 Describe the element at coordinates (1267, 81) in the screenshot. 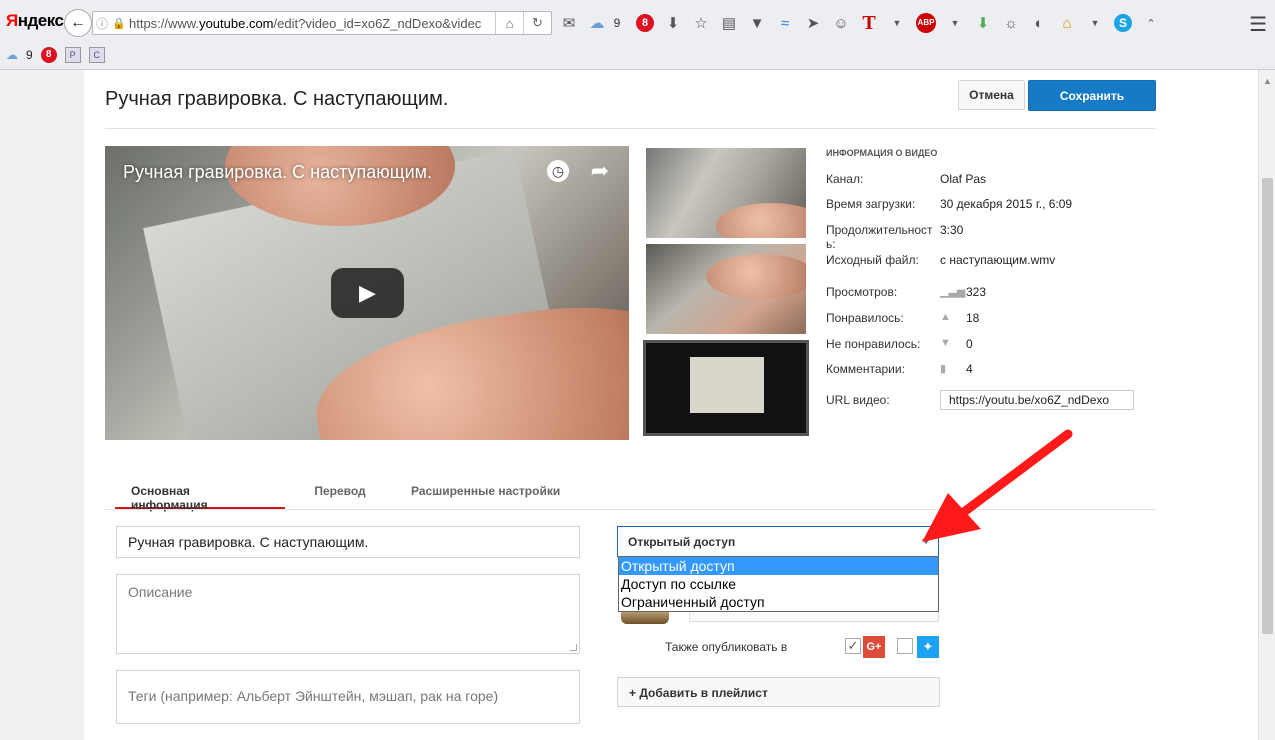

I see `scroll-up-icon: ▲` at that location.